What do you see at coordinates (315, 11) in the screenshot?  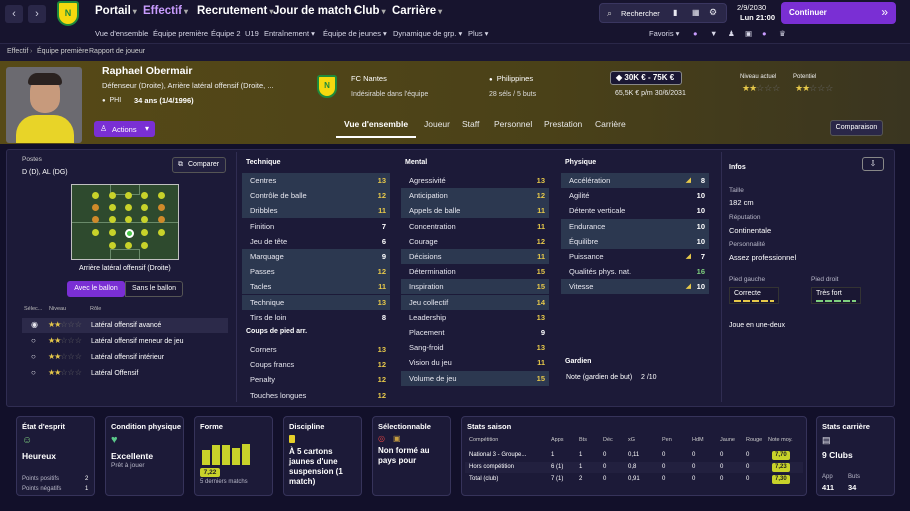 I see `nav-jour-de-match: Jour de match ▾` at bounding box center [315, 11].